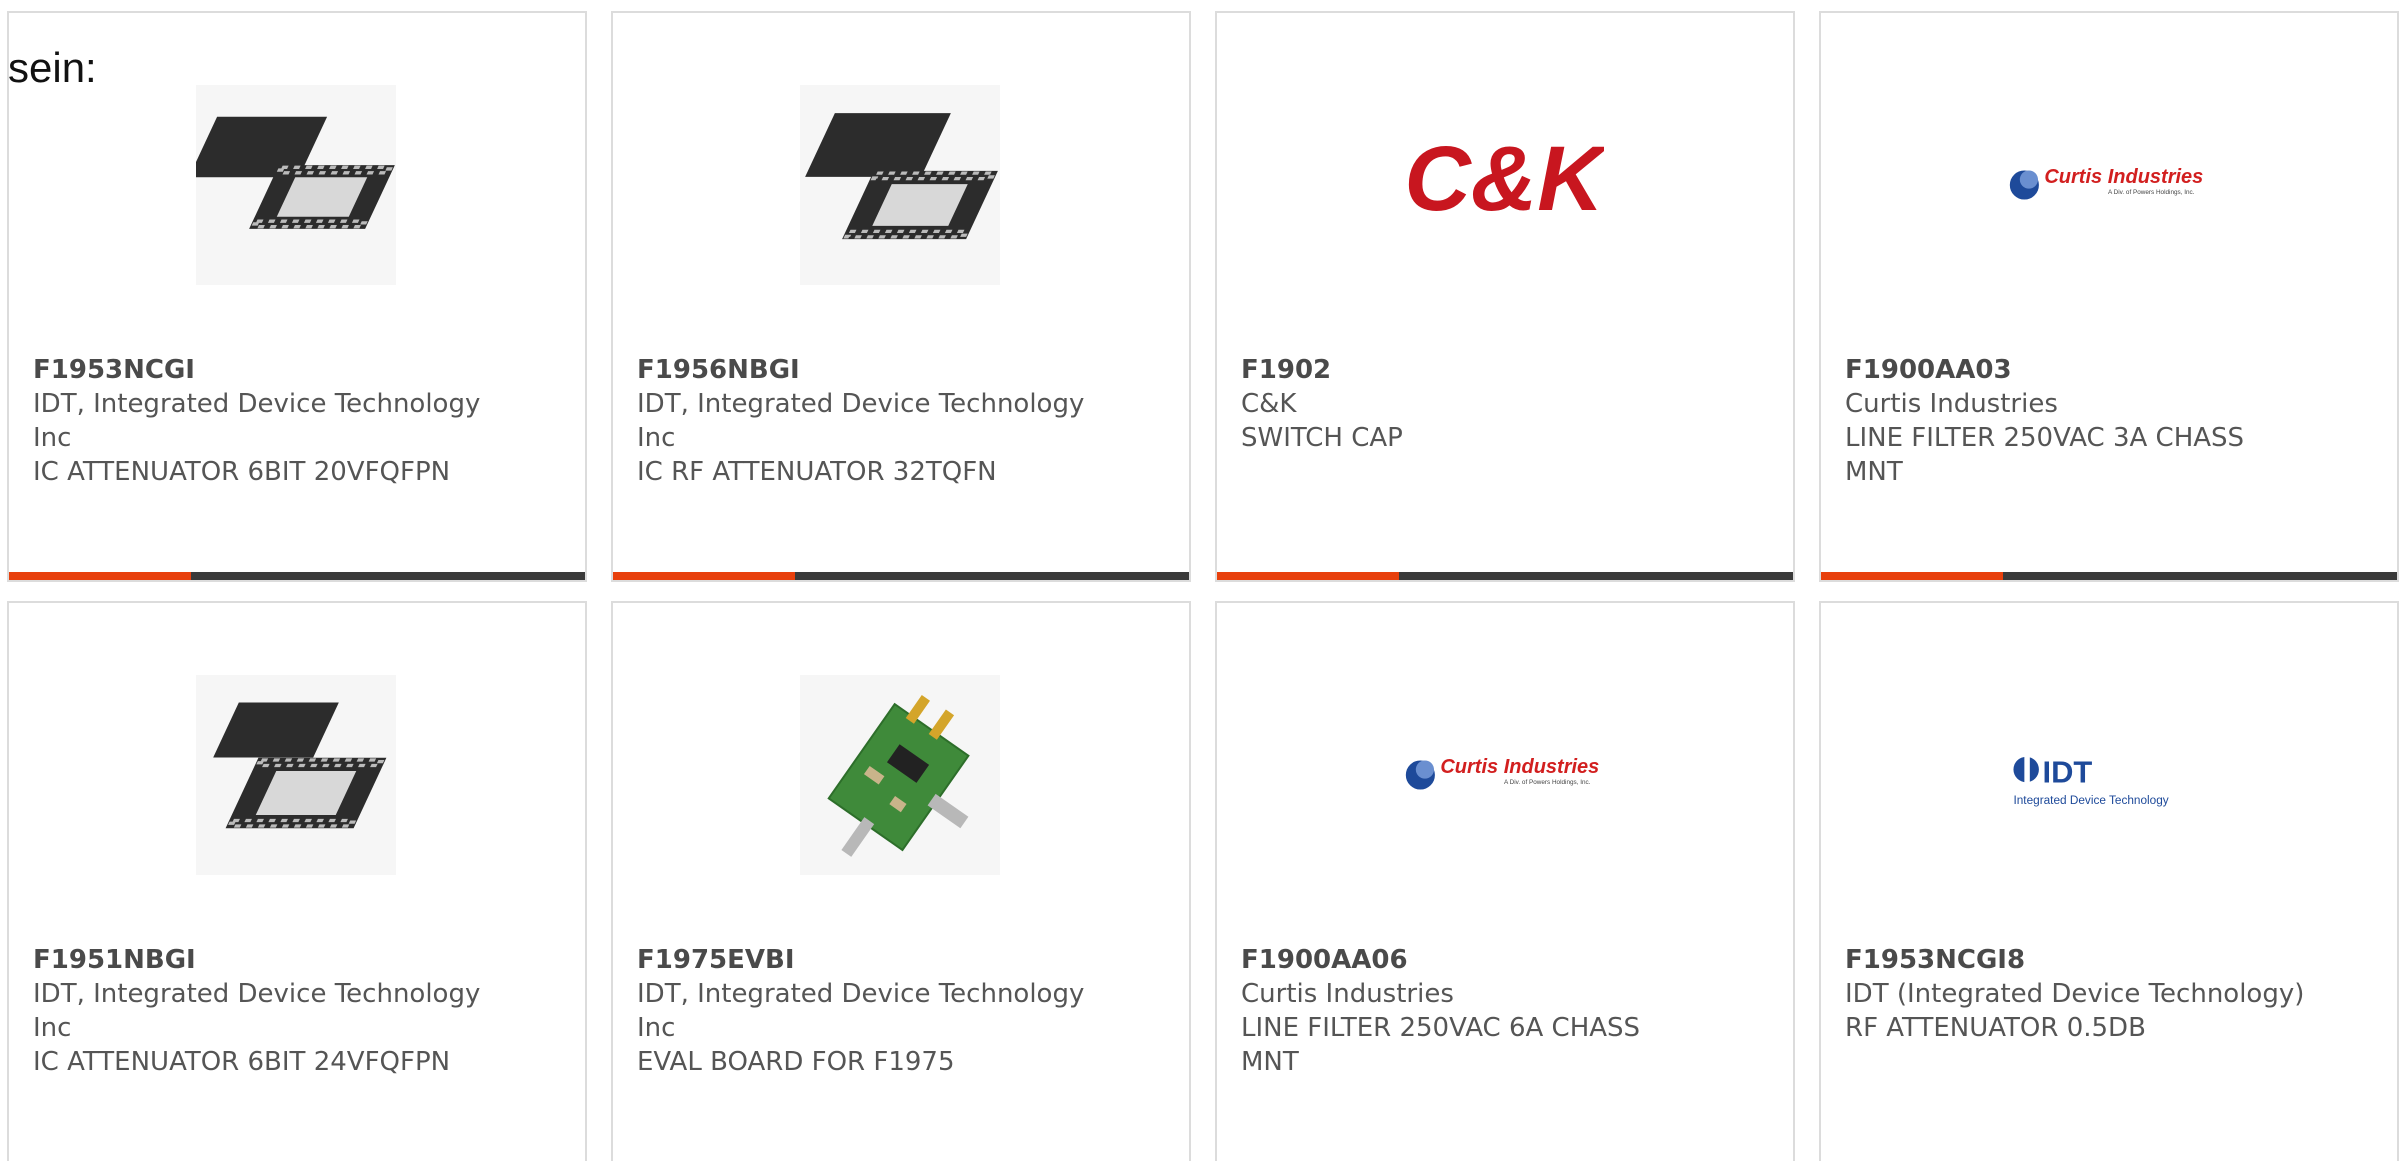 Image resolution: width=2400 pixels, height=1161 pixels. Describe the element at coordinates (867, 370) in the screenshot. I see `part-number: F1956NBGI` at that location.